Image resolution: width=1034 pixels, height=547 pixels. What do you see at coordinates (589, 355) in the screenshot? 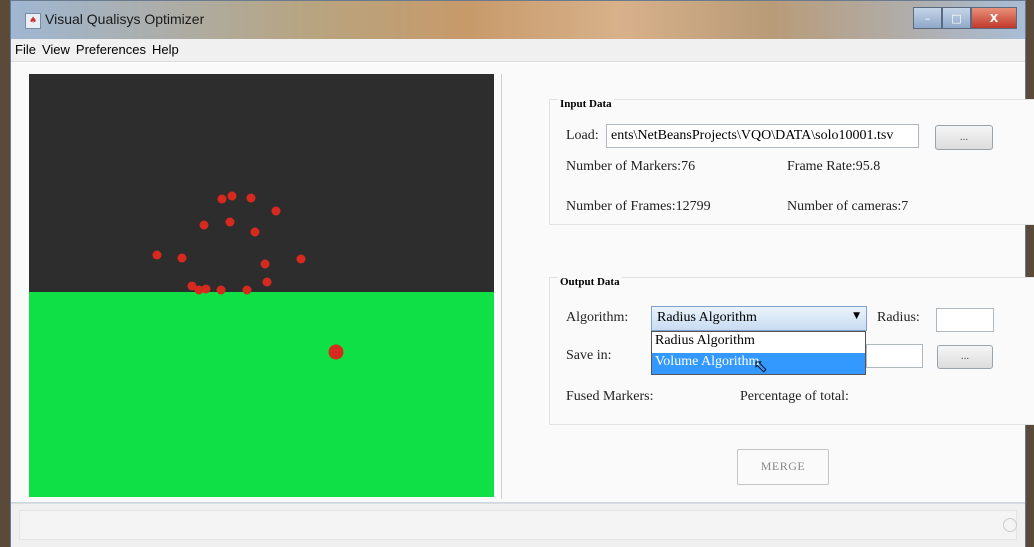
I see `save-in-label: Save in:` at bounding box center [589, 355].